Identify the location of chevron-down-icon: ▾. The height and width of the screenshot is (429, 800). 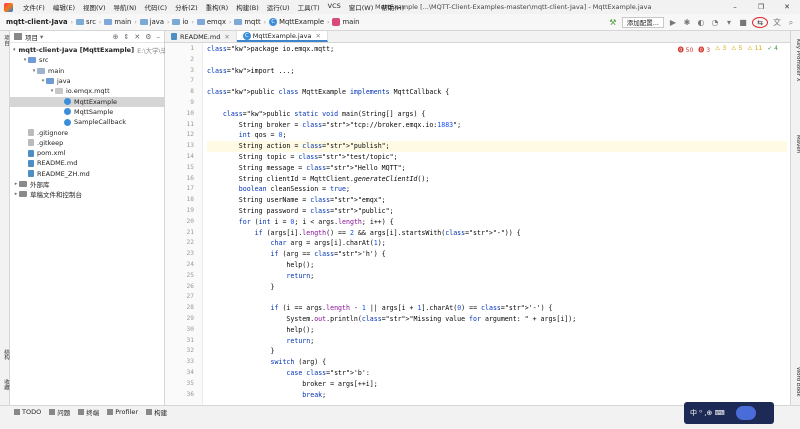
(41, 37).